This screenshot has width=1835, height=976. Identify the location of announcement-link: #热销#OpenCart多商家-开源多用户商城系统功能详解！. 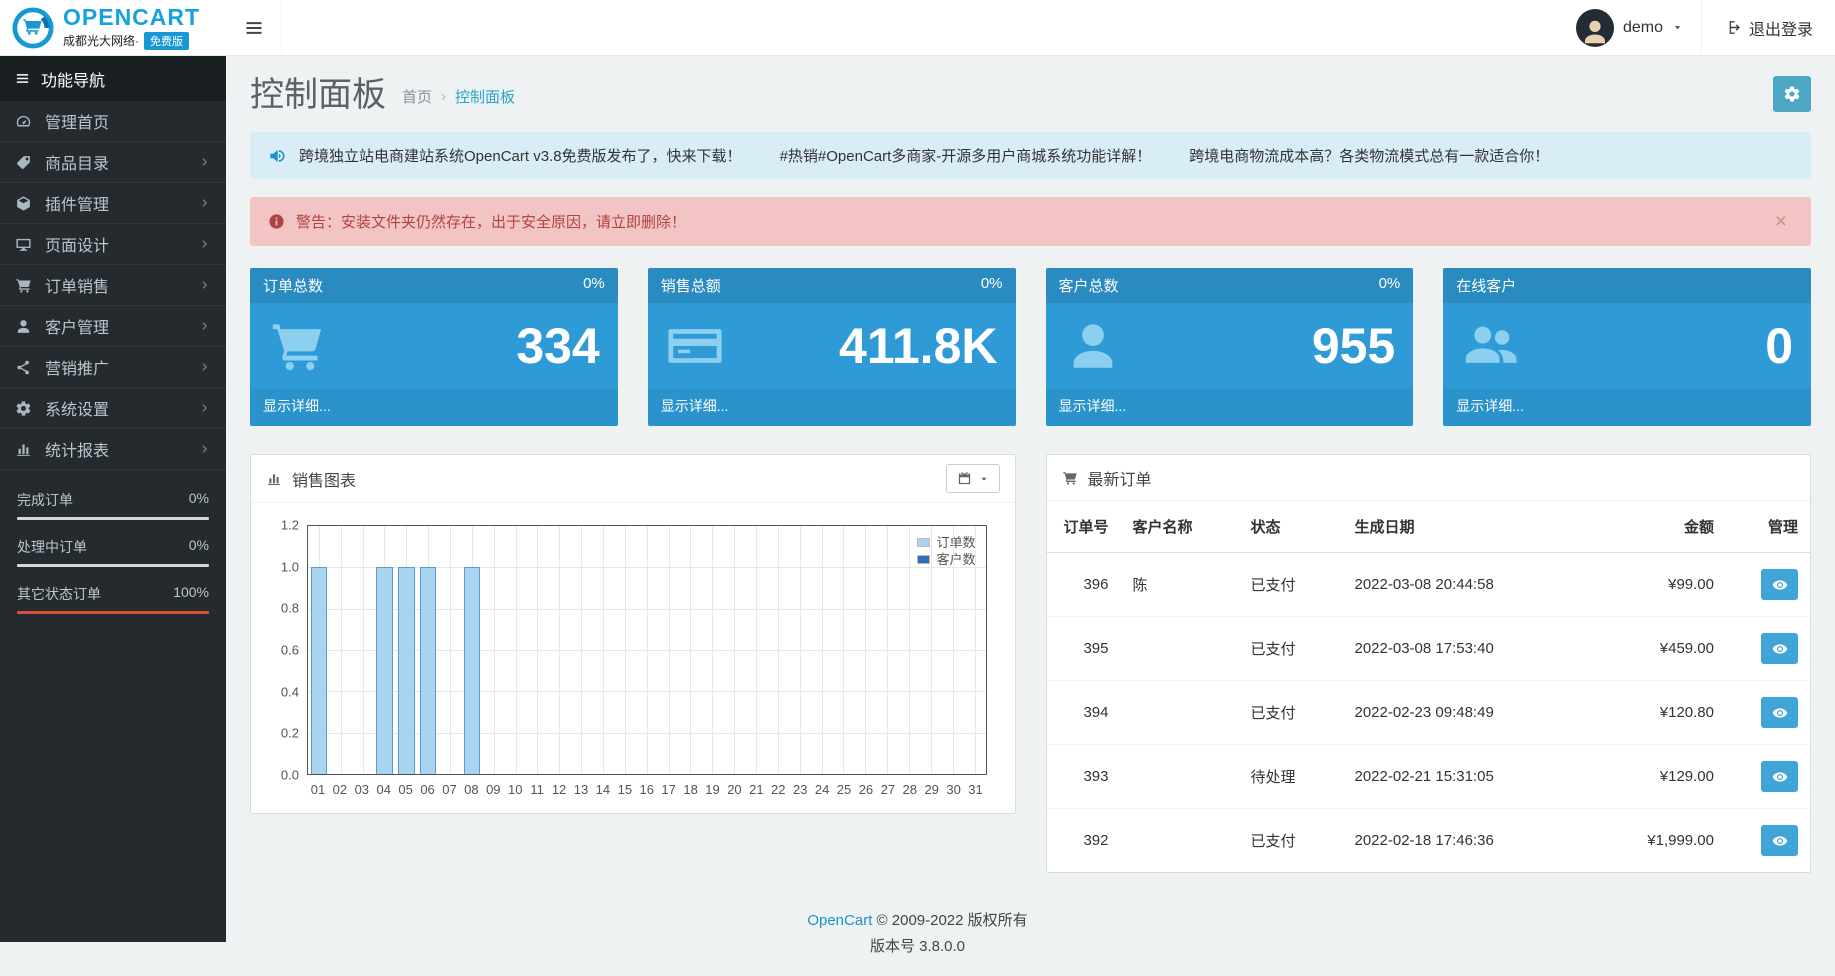
(966, 156).